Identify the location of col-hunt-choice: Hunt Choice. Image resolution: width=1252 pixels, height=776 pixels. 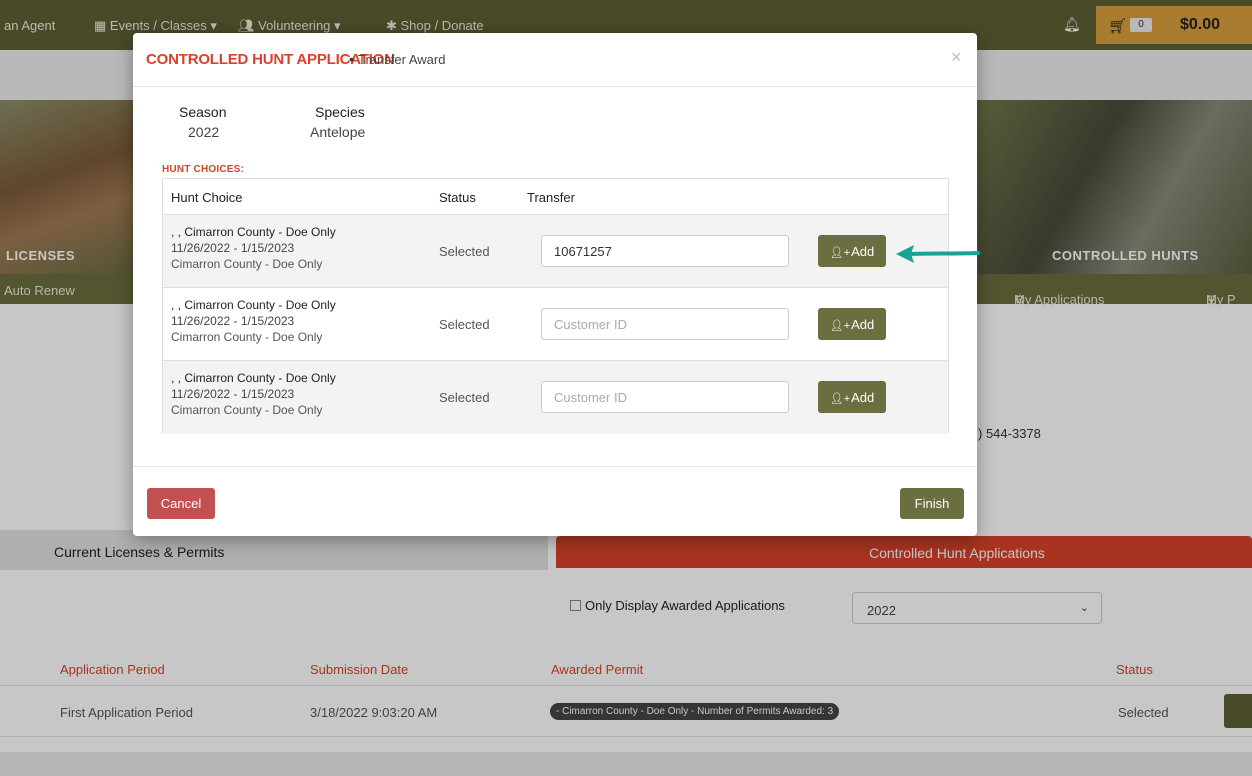
(207, 197).